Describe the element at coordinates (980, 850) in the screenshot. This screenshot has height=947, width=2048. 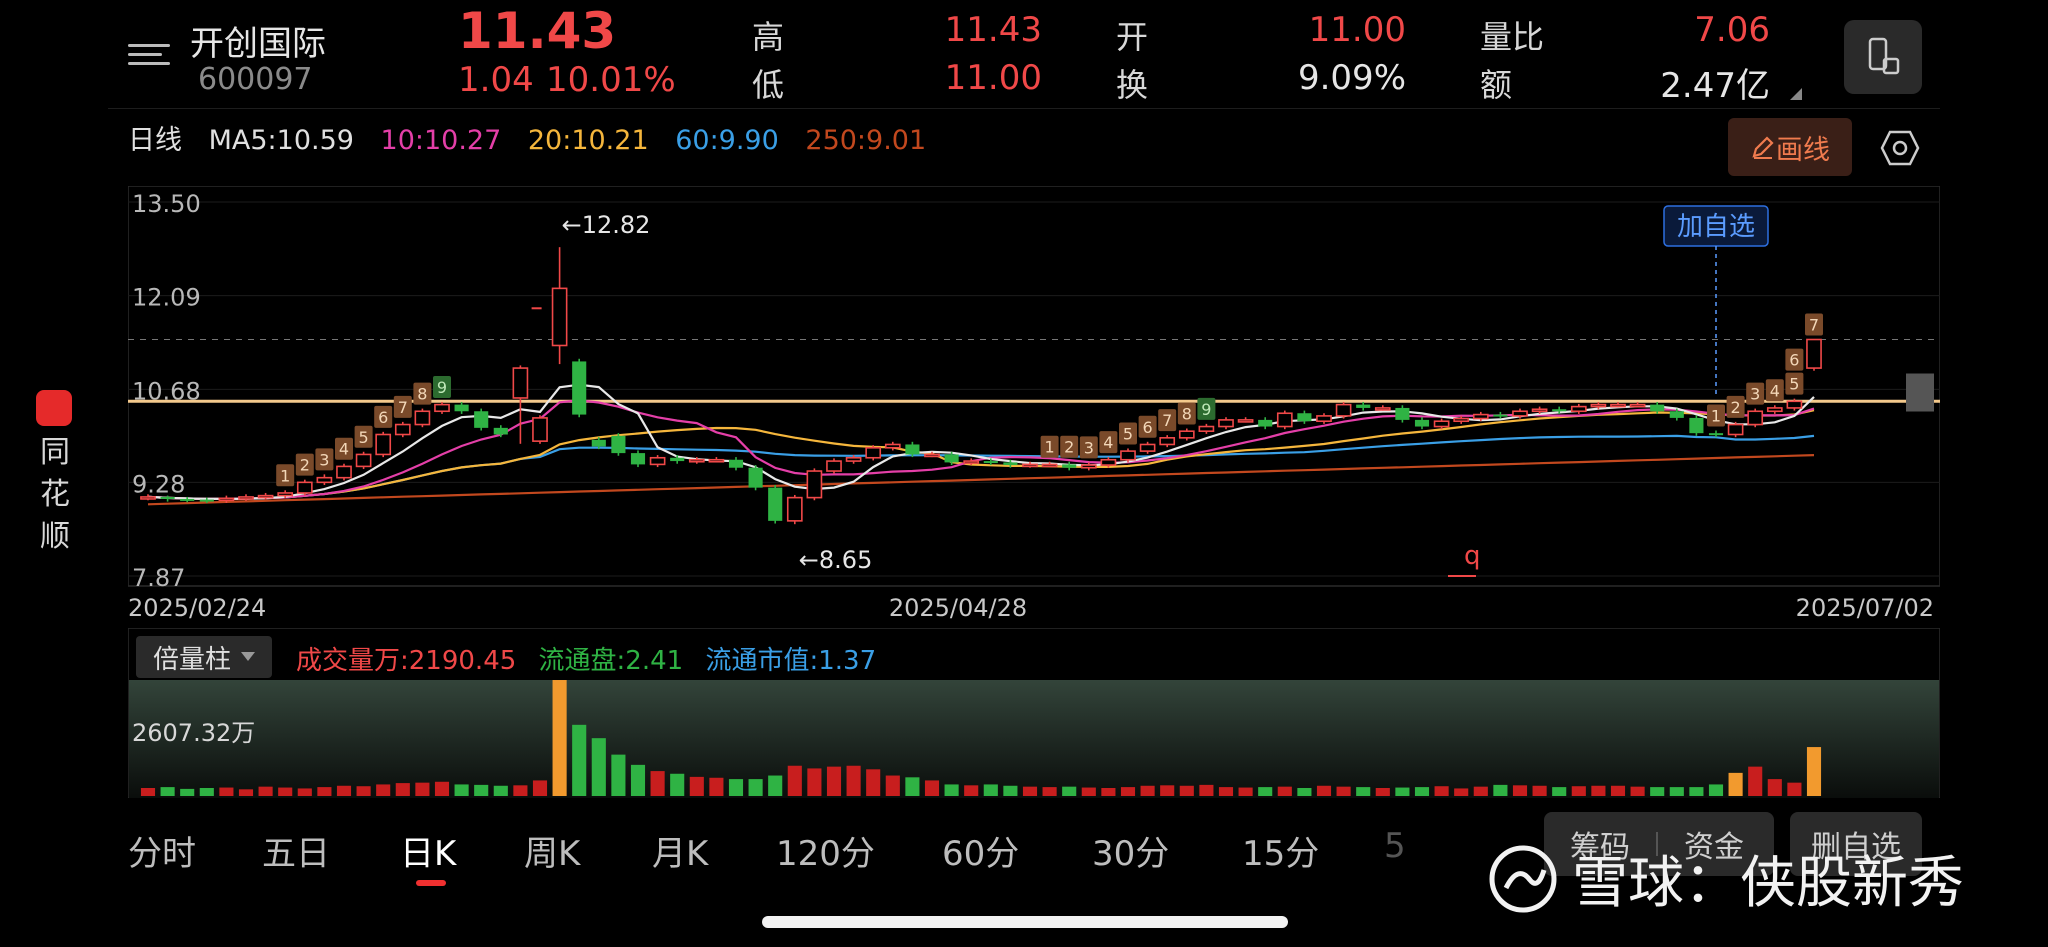
I see `tab-60min: 60分` at that location.